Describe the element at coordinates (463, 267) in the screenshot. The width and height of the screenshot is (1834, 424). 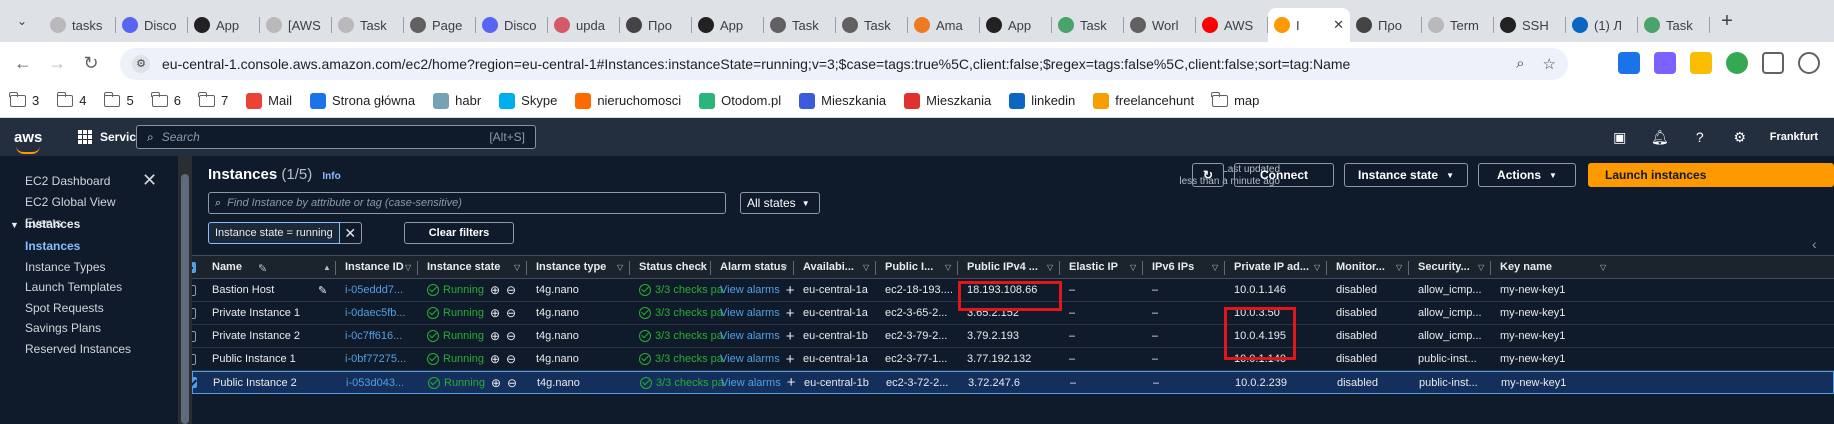
I see `column-header: Instance state` at that location.